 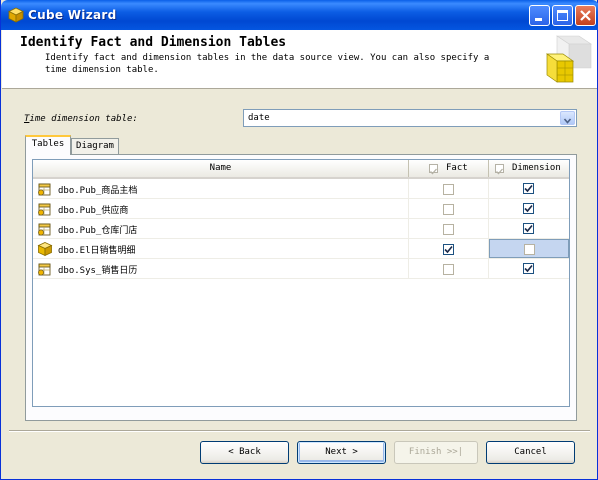 I want to click on row-name-cell: dbo.El日销售明细, so click(x=221, y=248).